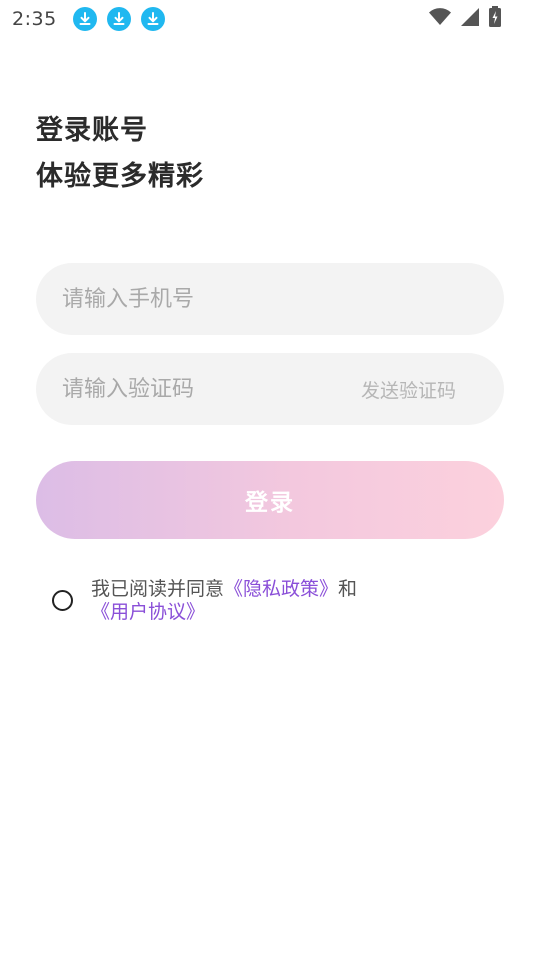  I want to click on agreement-checkbox, so click(62, 600).